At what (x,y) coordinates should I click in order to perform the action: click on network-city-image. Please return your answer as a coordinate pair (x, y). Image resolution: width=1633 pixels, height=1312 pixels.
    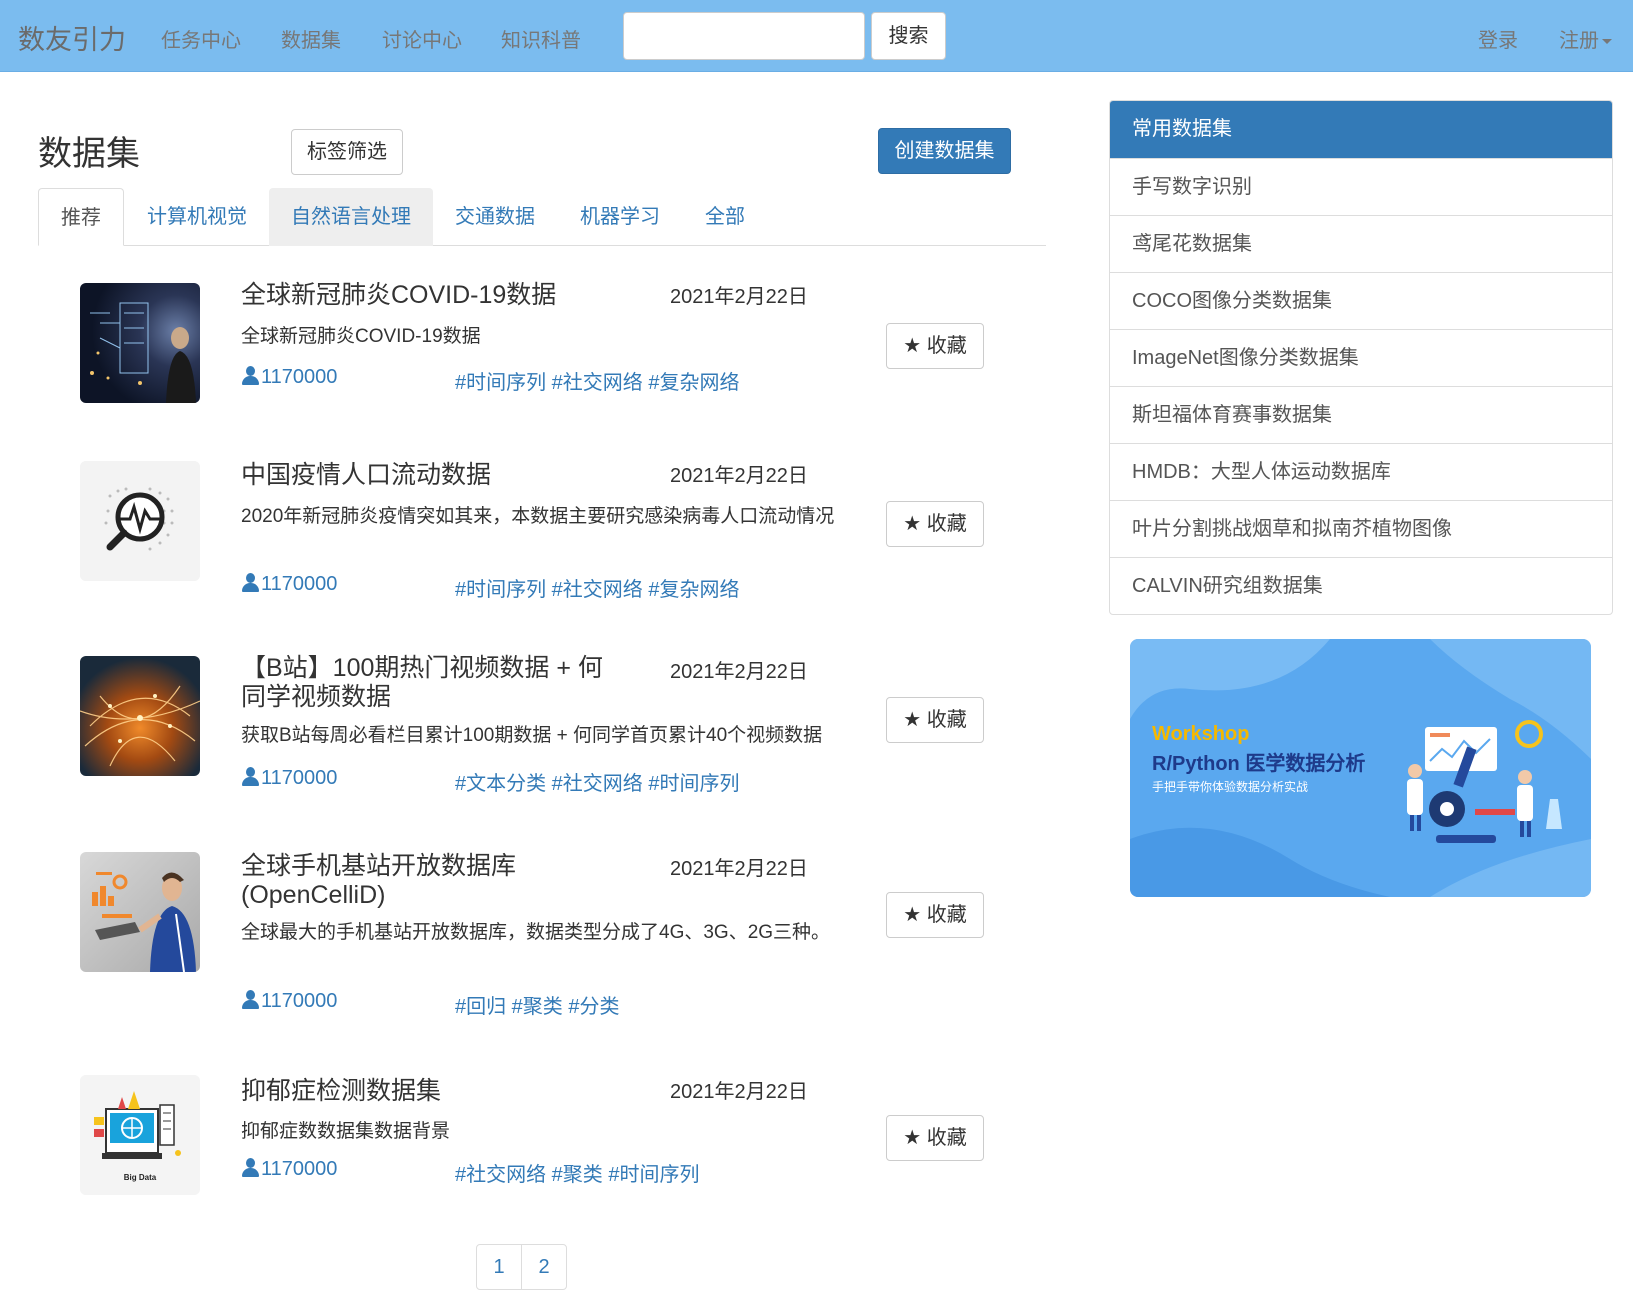
    Looking at the image, I should click on (140, 726).